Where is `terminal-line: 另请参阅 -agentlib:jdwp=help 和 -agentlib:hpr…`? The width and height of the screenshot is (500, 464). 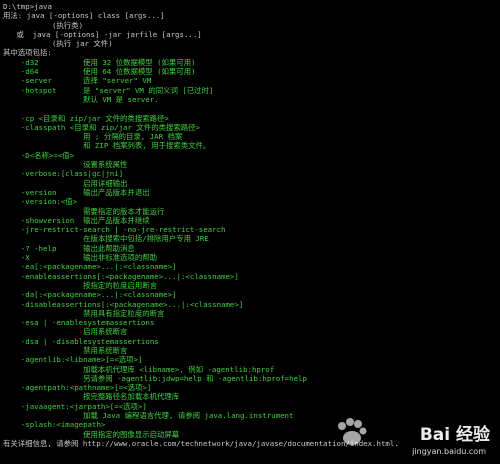 terminal-line: 另请参阅 -agentlib:jdwp=help 和 -agentlib:hpr… is located at coordinates (155, 378).